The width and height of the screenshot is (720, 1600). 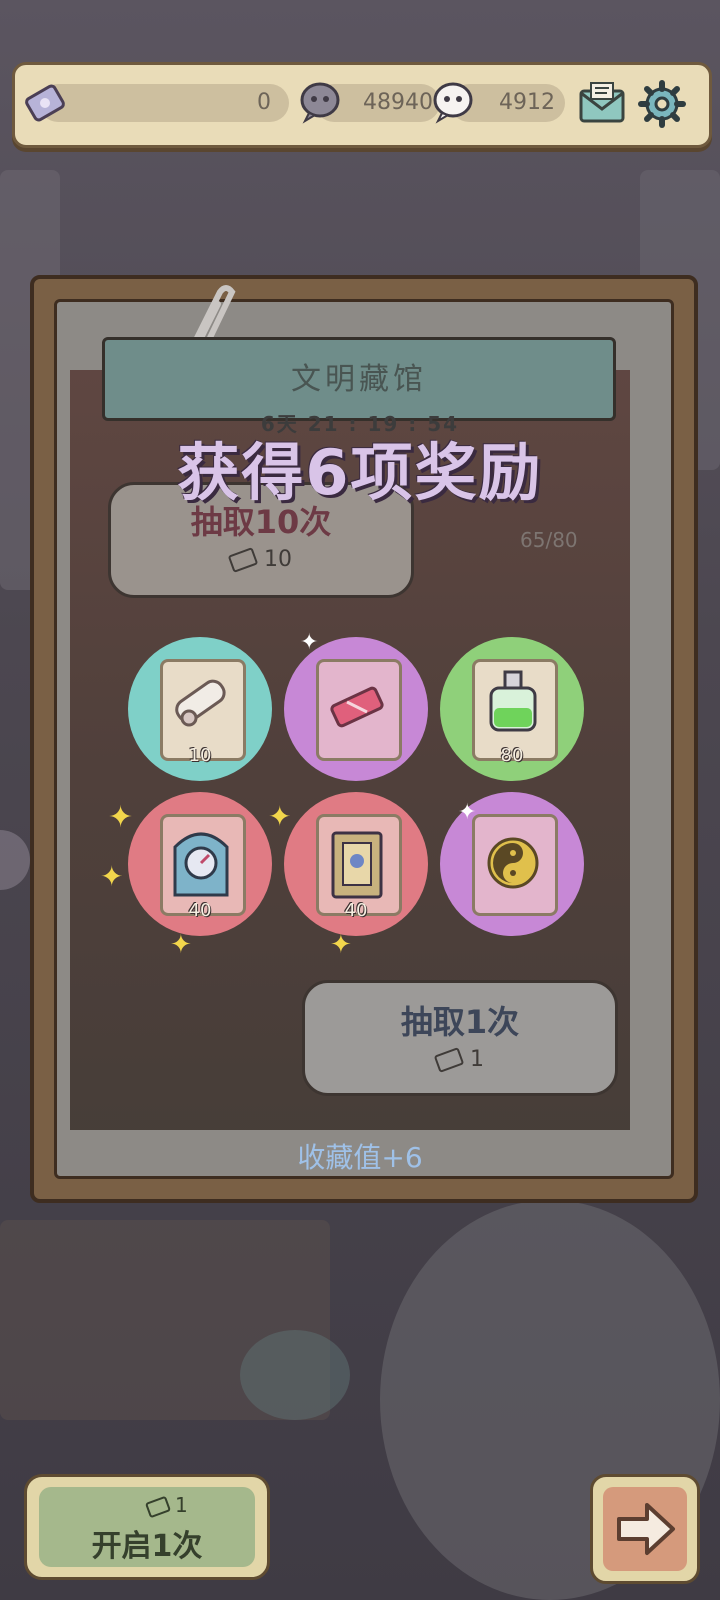 I want to click on open-once-cost: 1, so click(x=166, y=1505).